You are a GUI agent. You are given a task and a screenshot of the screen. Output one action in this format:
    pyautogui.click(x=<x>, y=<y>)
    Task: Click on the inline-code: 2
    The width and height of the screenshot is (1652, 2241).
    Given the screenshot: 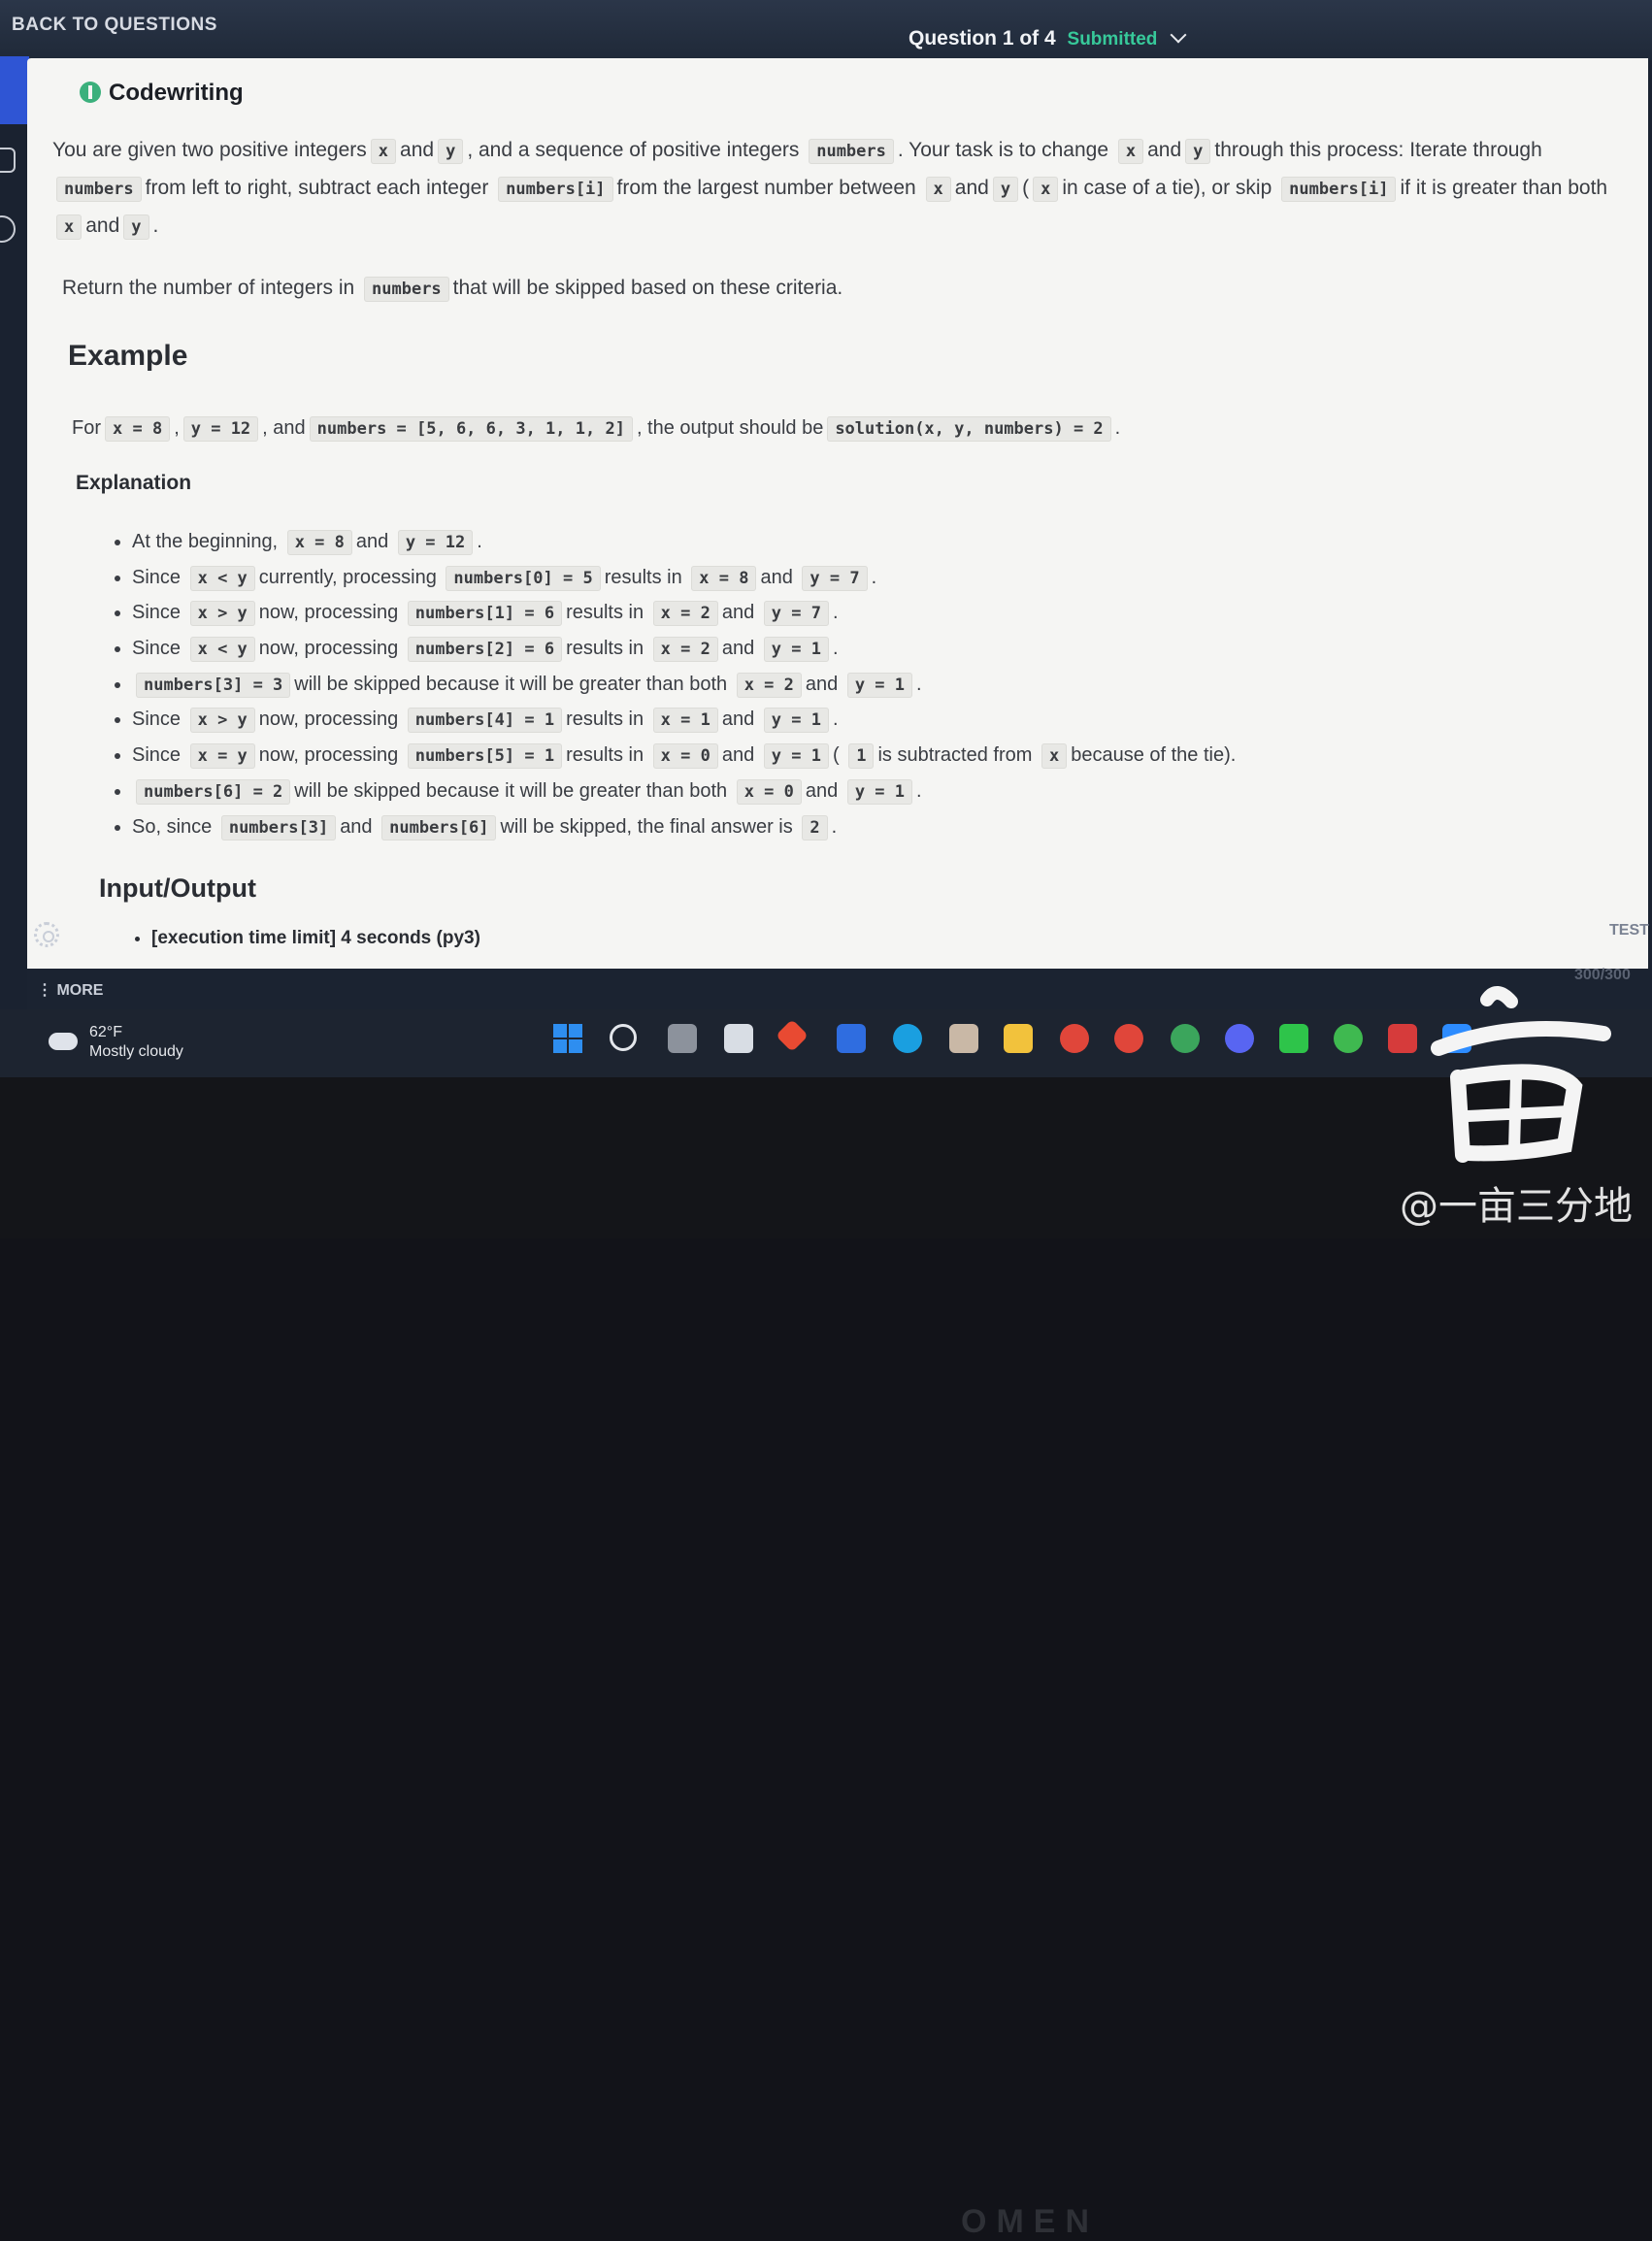 What is the action you would take?
    pyautogui.click(x=815, y=827)
    